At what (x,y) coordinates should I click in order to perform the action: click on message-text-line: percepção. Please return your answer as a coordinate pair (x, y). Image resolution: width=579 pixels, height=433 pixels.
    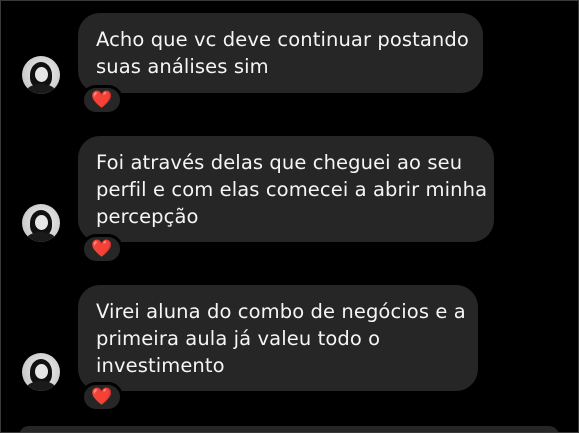
    Looking at the image, I should click on (147, 216).